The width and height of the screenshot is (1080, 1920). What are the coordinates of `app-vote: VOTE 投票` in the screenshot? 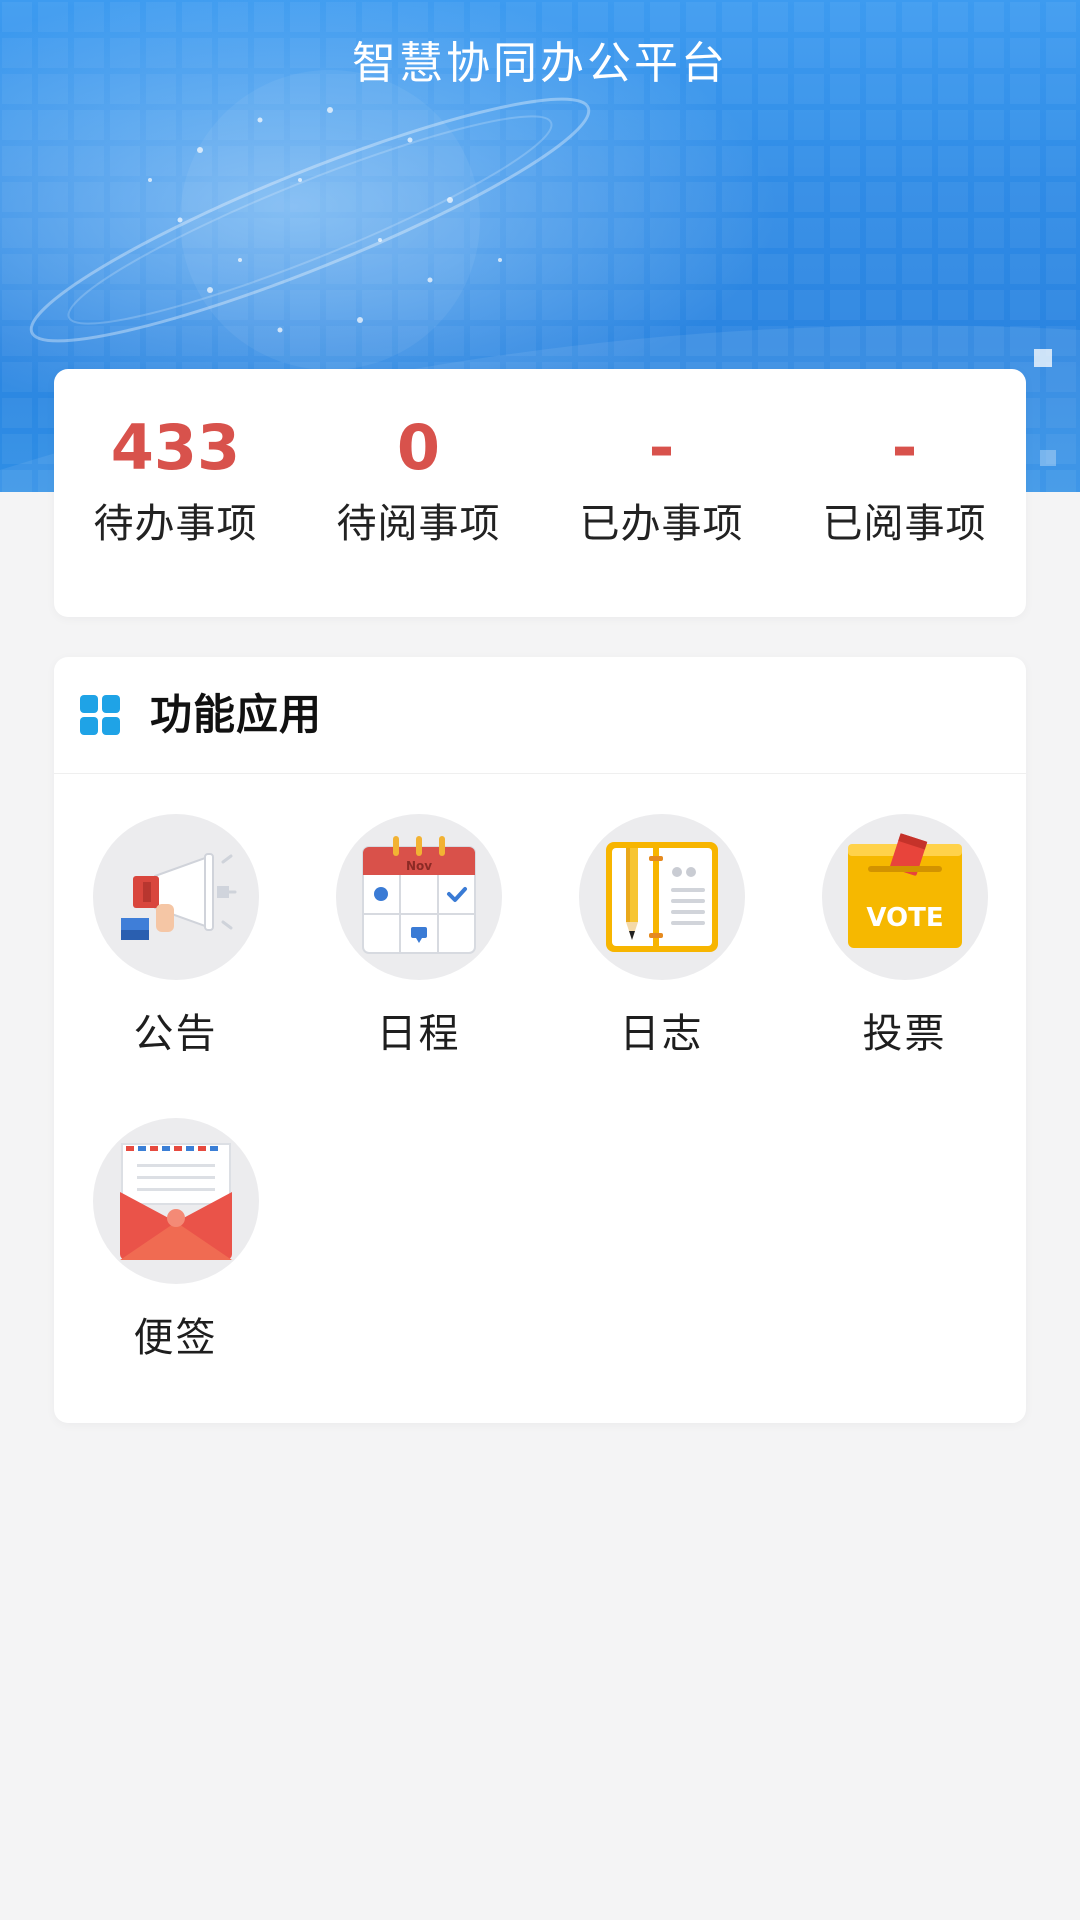 It's located at (904, 944).